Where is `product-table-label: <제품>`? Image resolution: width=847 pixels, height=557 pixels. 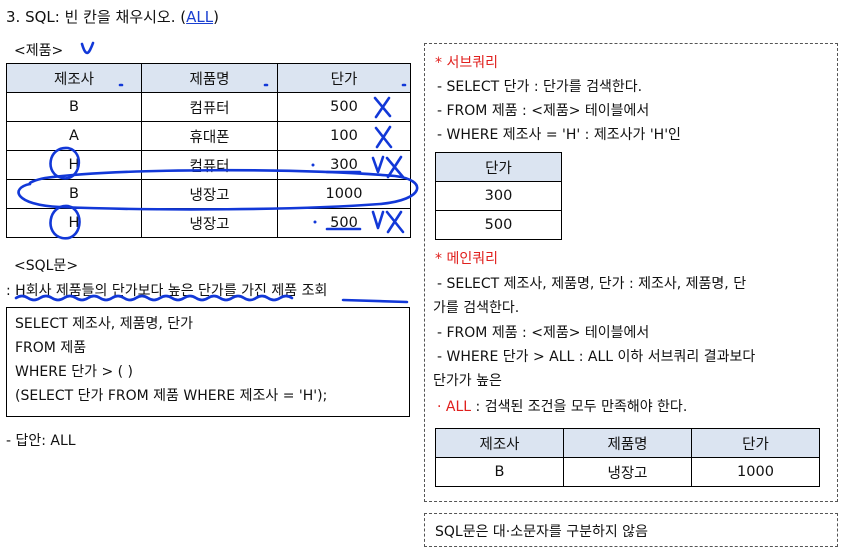
product-table-label: <제품> is located at coordinates (39, 51).